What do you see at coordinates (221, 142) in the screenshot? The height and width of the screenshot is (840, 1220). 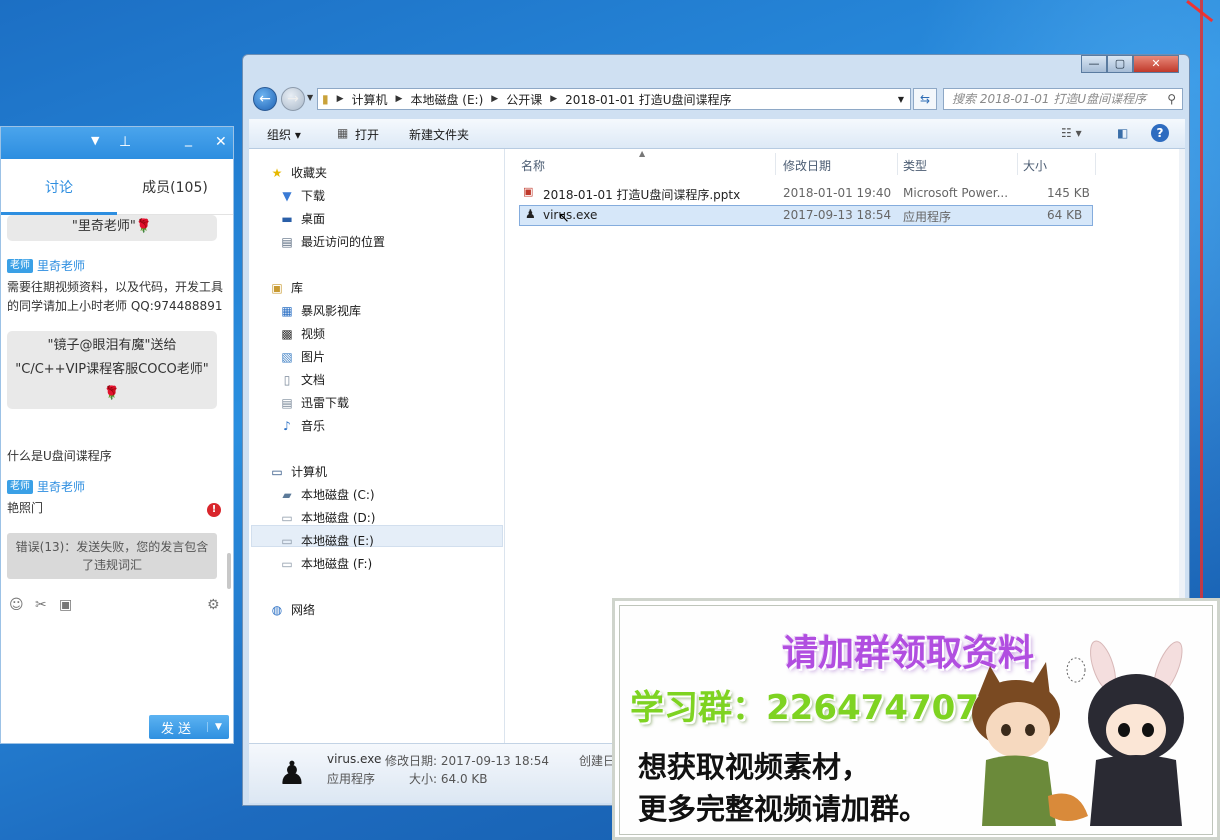 I see `close-icon: ✕` at bounding box center [221, 142].